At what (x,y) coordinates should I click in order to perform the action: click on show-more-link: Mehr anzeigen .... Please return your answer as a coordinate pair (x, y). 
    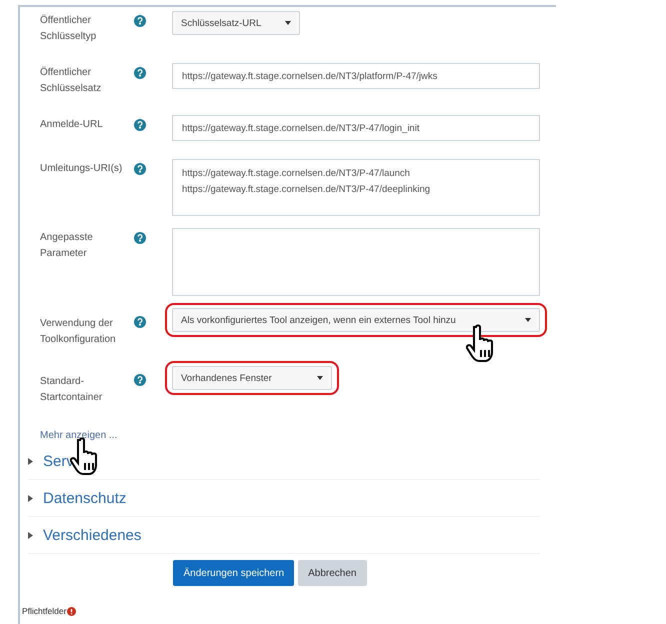
    Looking at the image, I should click on (79, 435).